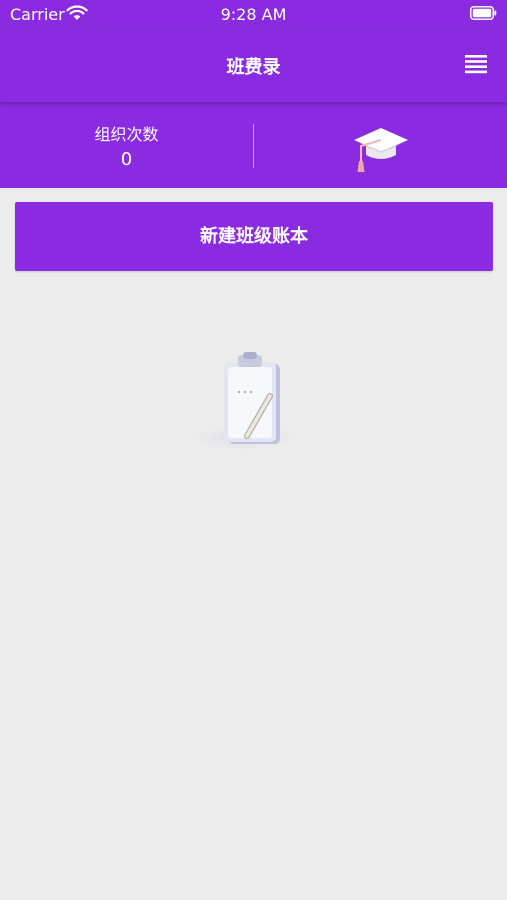 The width and height of the screenshot is (507, 900). I want to click on stats-panel: 组织次数 0, so click(253, 145).